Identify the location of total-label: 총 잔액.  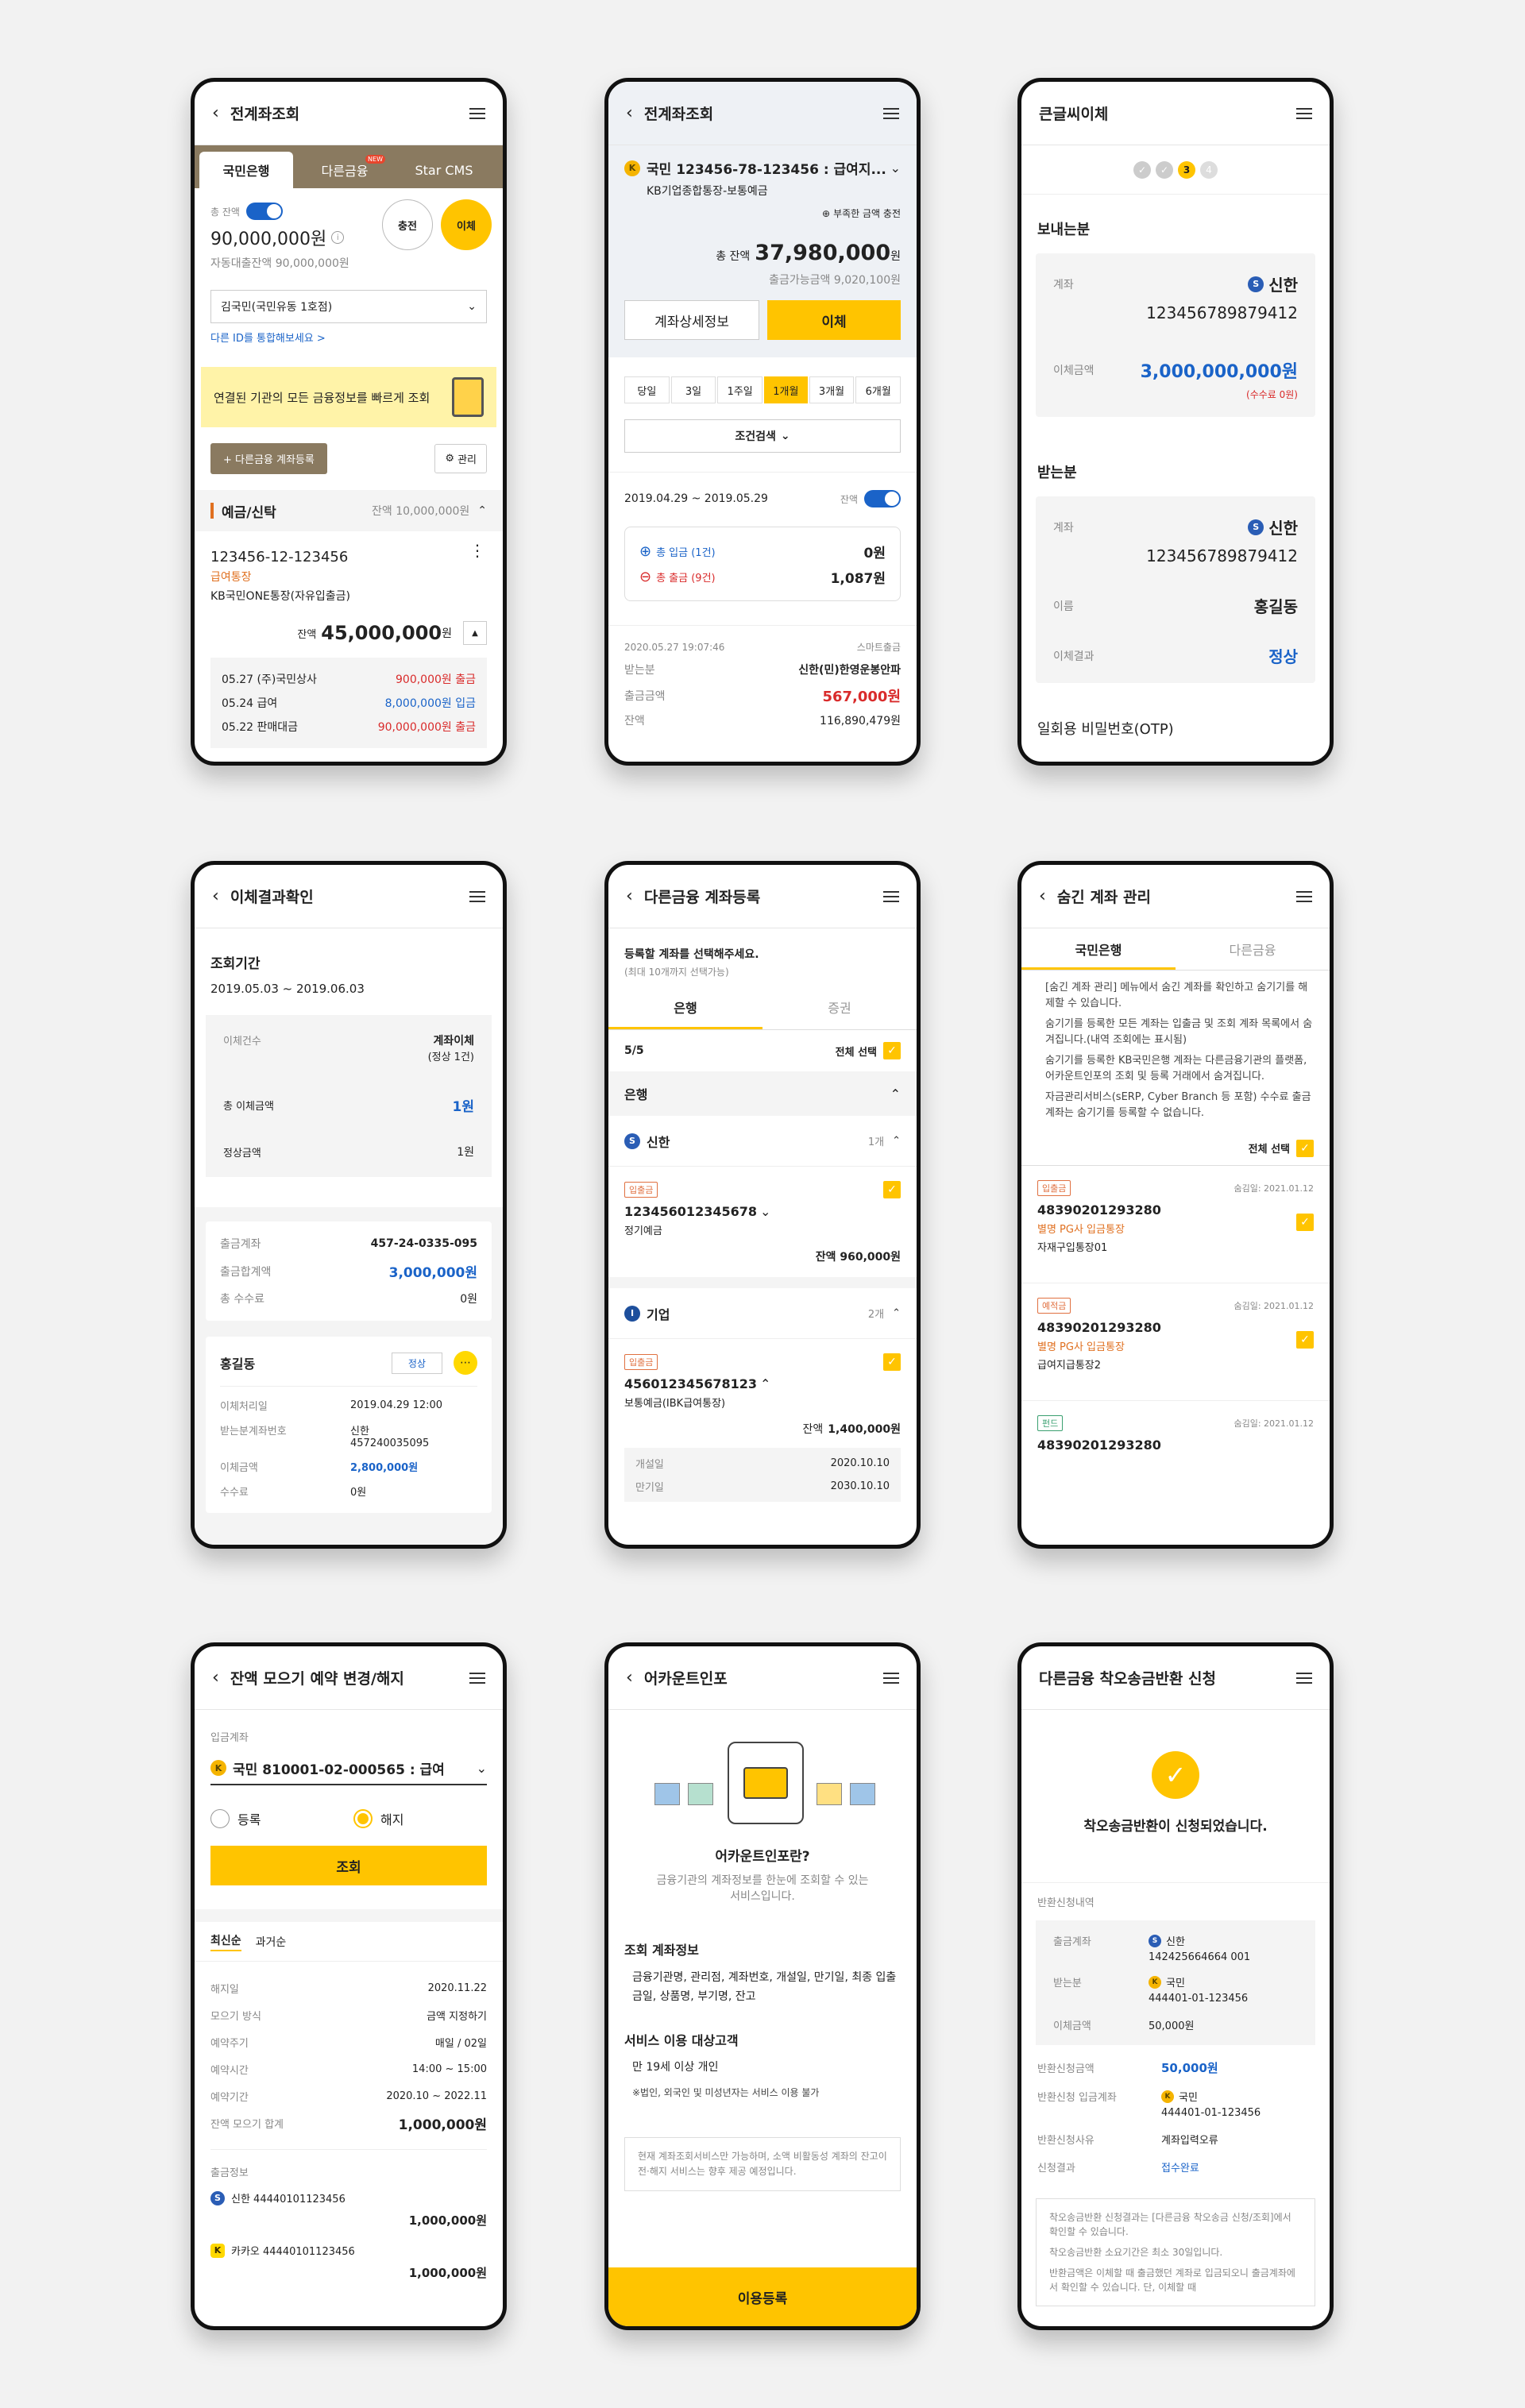
(734, 256).